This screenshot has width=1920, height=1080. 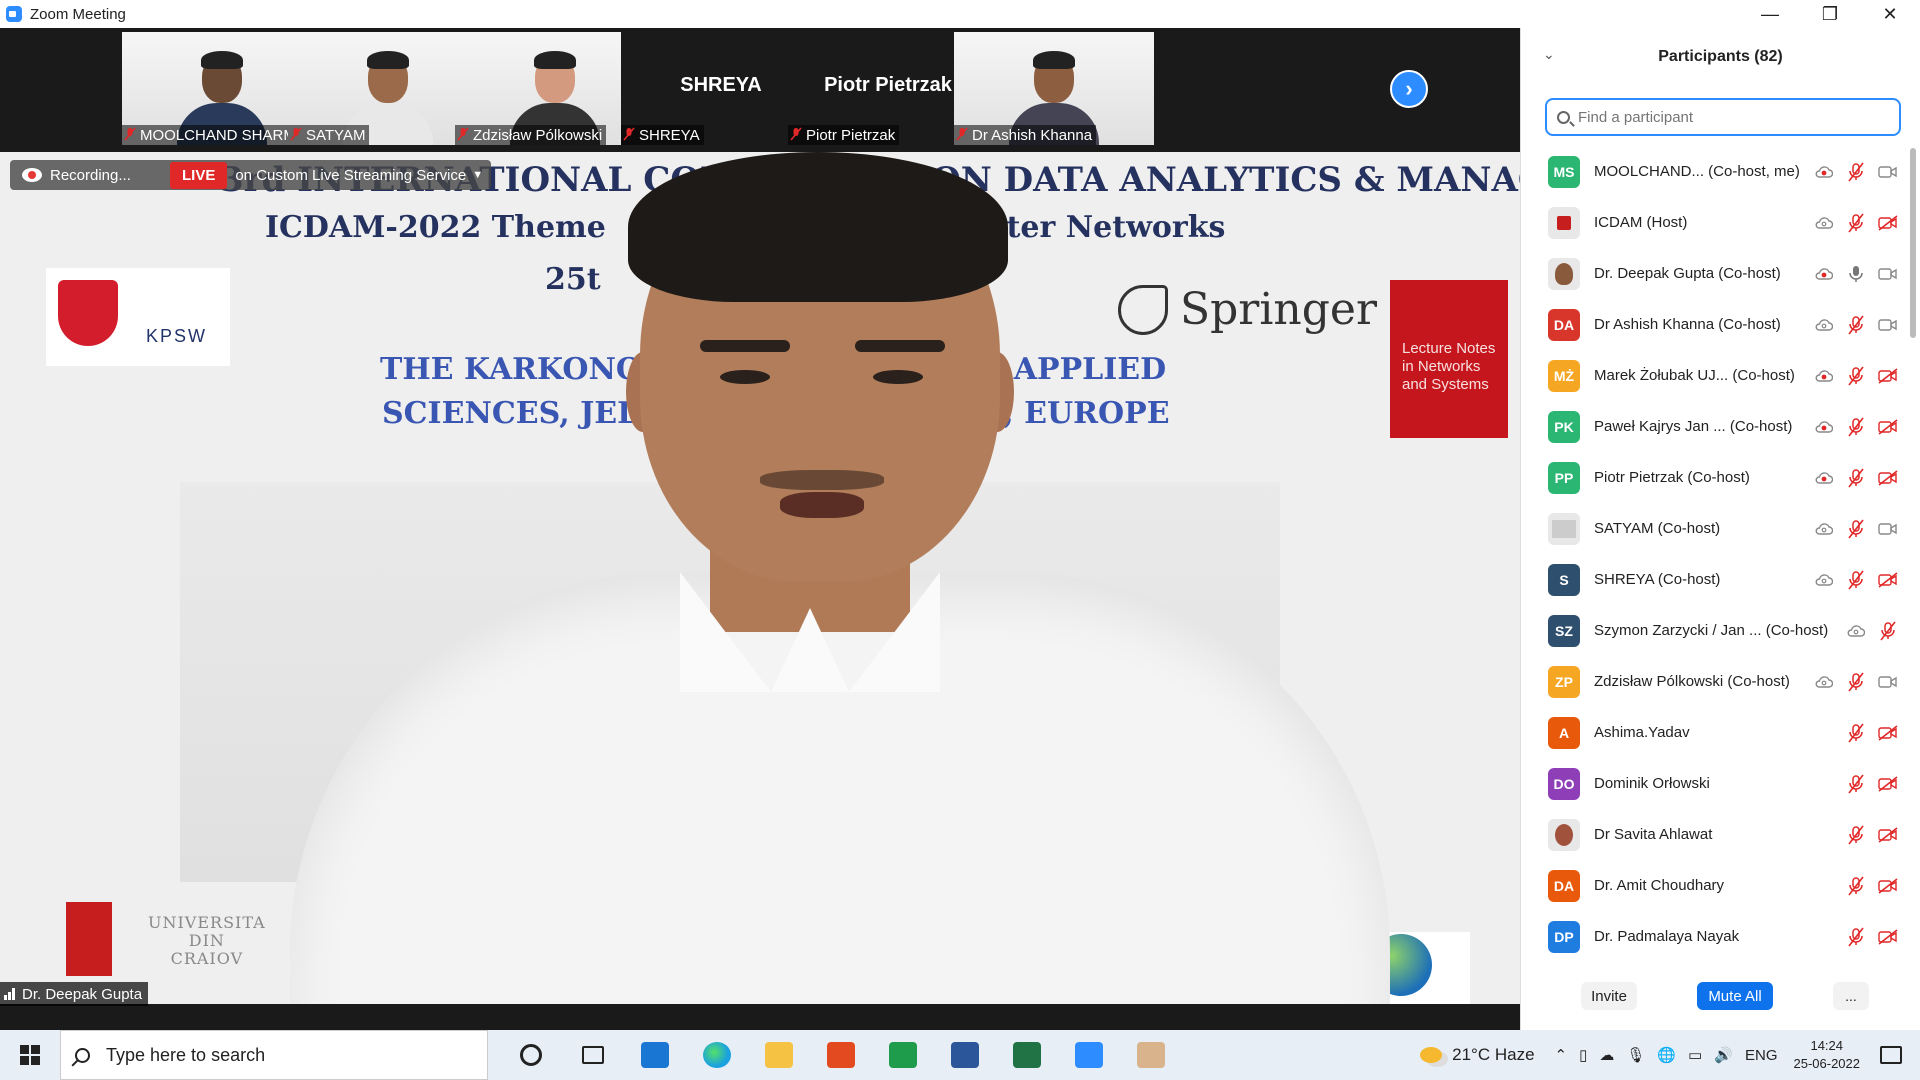 I want to click on language-indicator: ENG, so click(x=1761, y=1055).